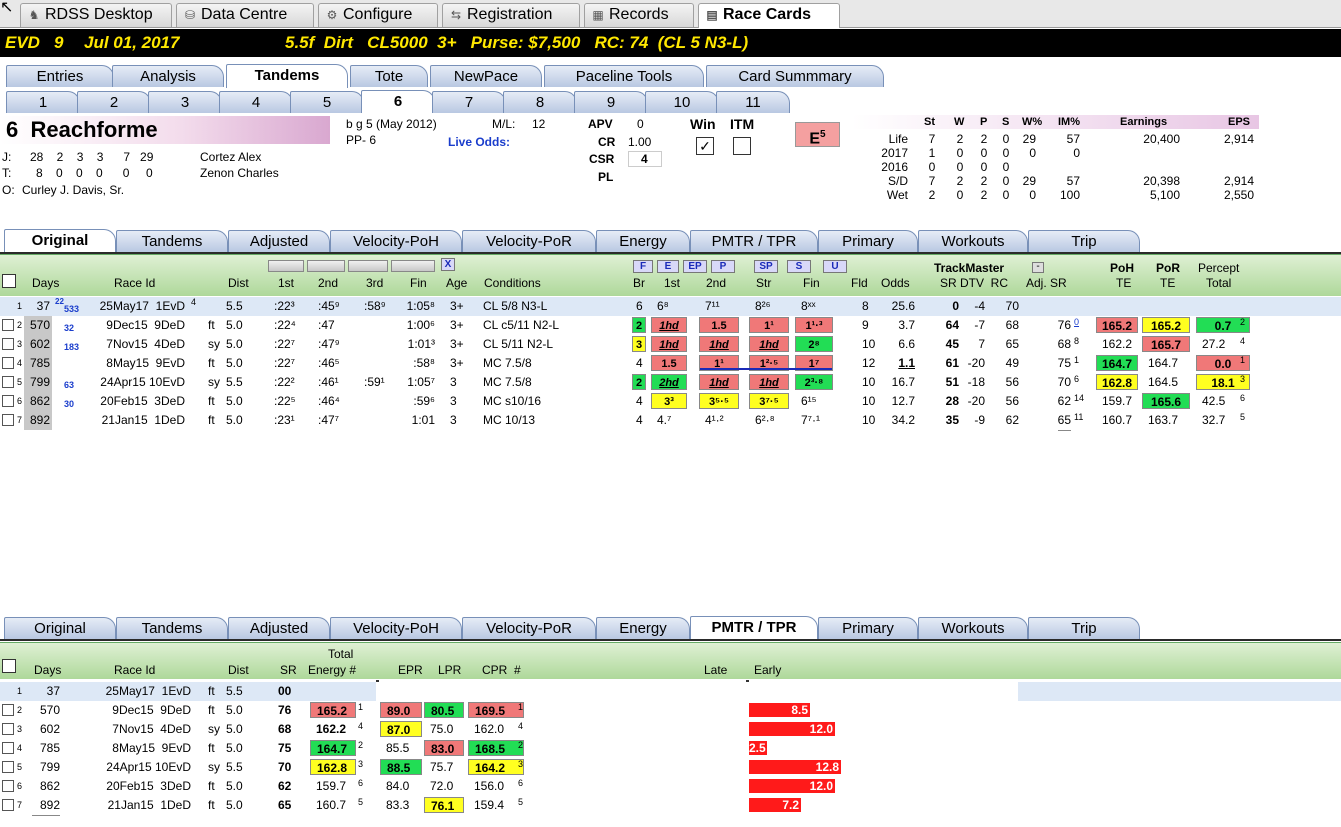  I want to click on race-id-cell: 9Dec15 9DeD, so click(151, 710).